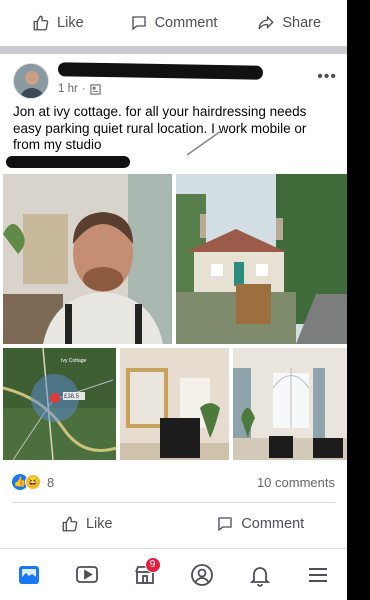  I want to click on like-button: Like, so click(58, 23).